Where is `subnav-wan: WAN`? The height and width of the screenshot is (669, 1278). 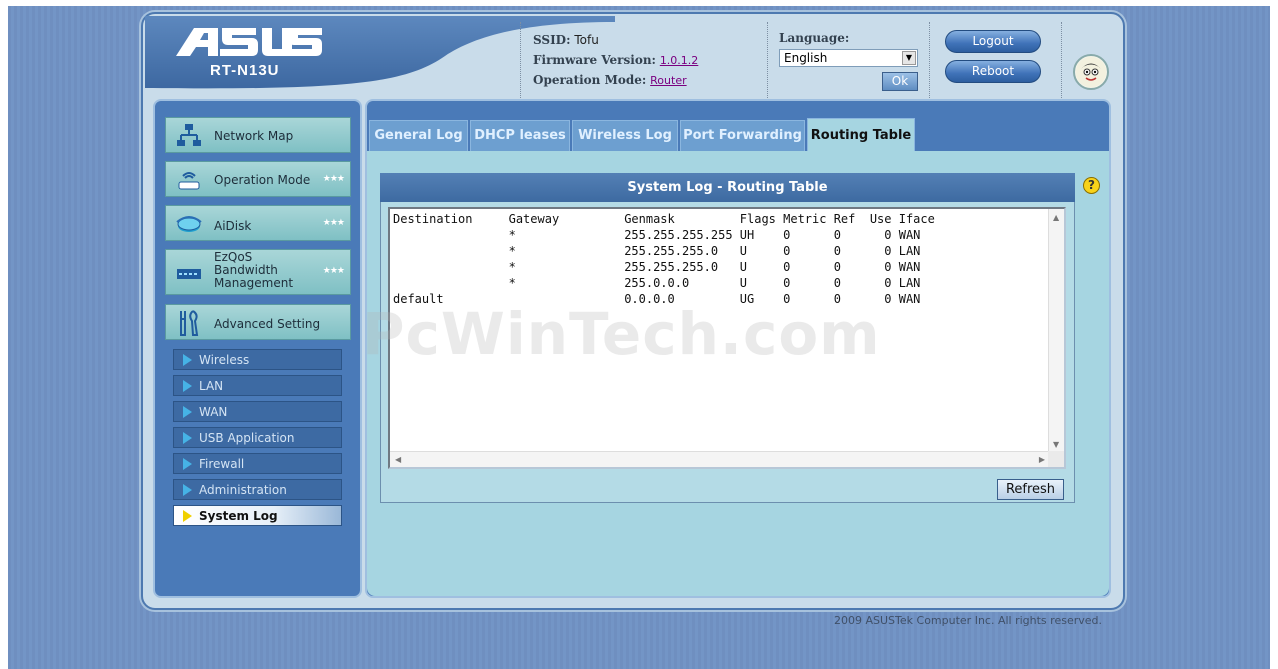
subnav-wan: WAN is located at coordinates (257, 411).